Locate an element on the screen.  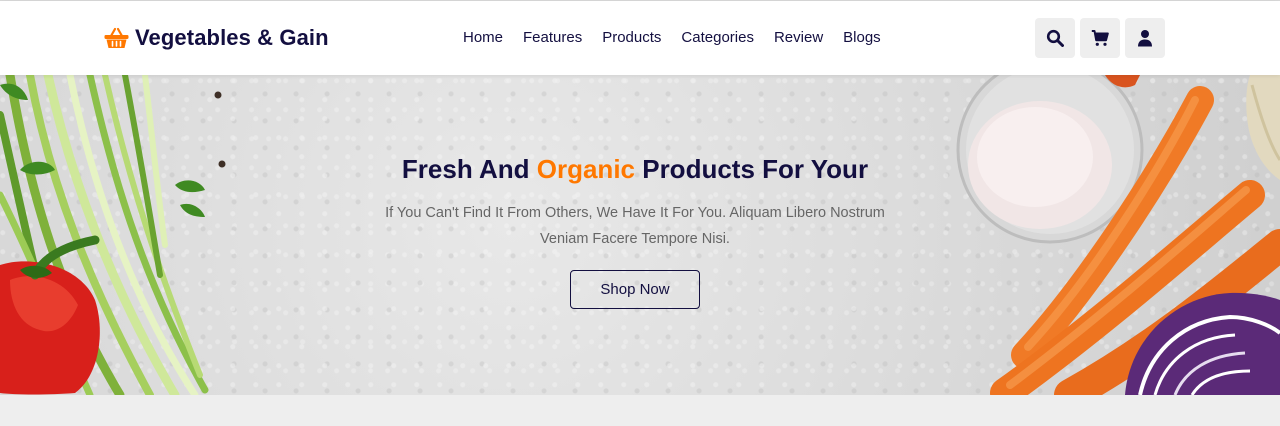
nav-link-features: Features is located at coordinates (552, 38).